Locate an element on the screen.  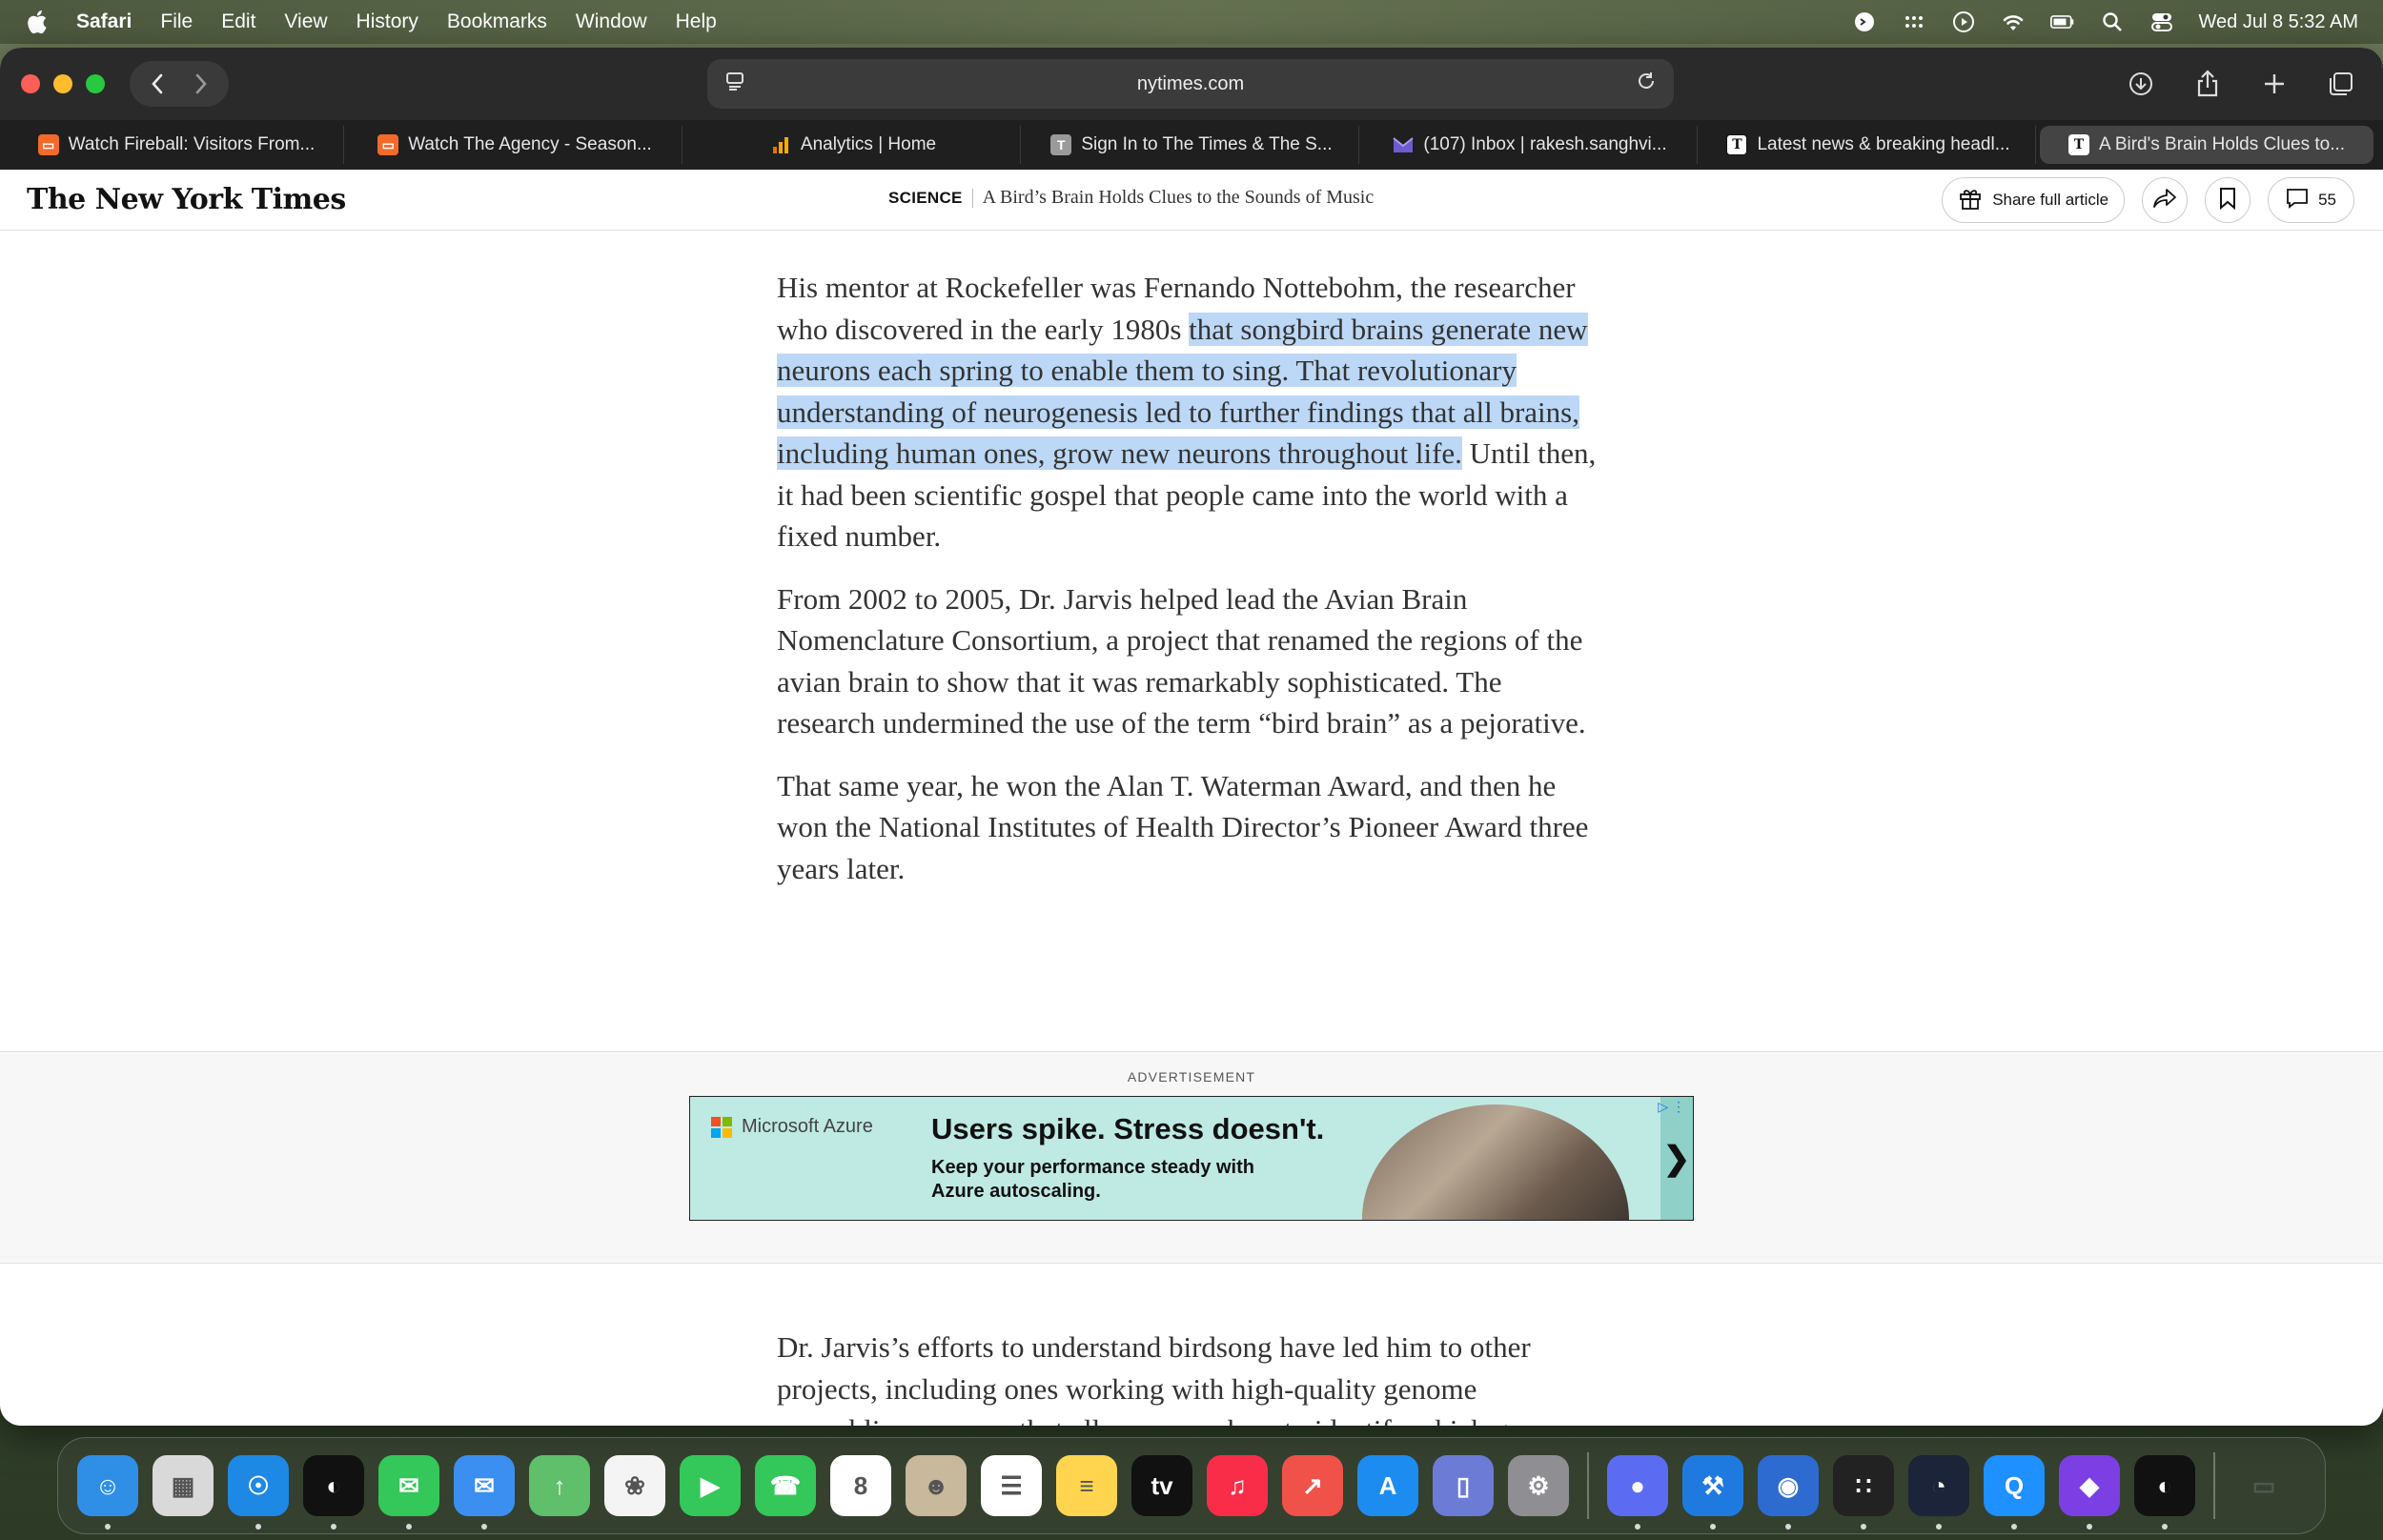
ad-photo is located at coordinates (1496, 1162).